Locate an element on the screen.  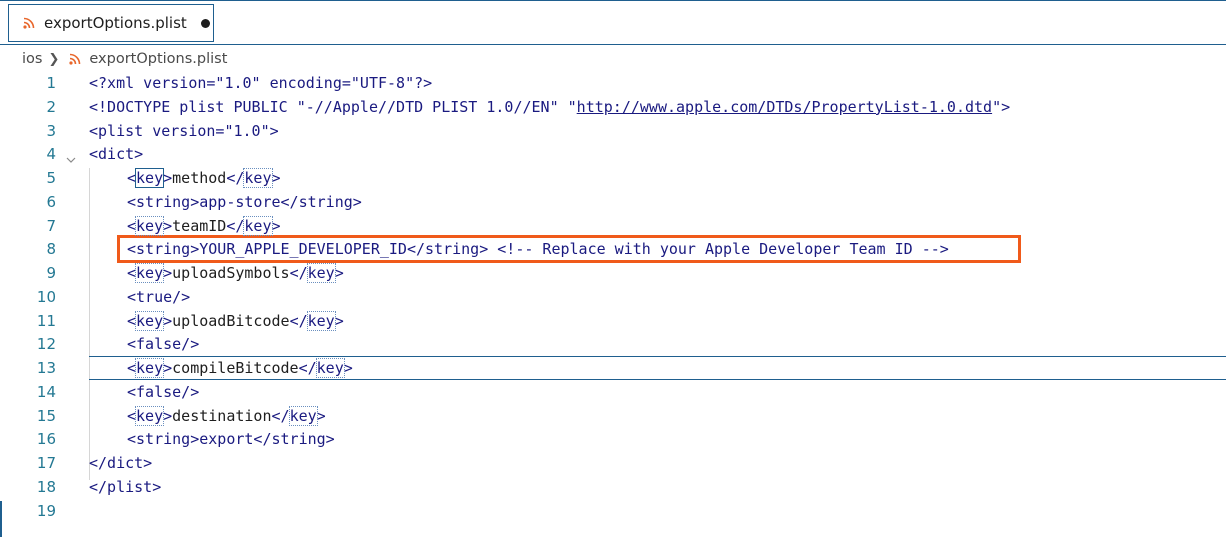
code-line: 15 <key>destination</key> is located at coordinates (613, 416).